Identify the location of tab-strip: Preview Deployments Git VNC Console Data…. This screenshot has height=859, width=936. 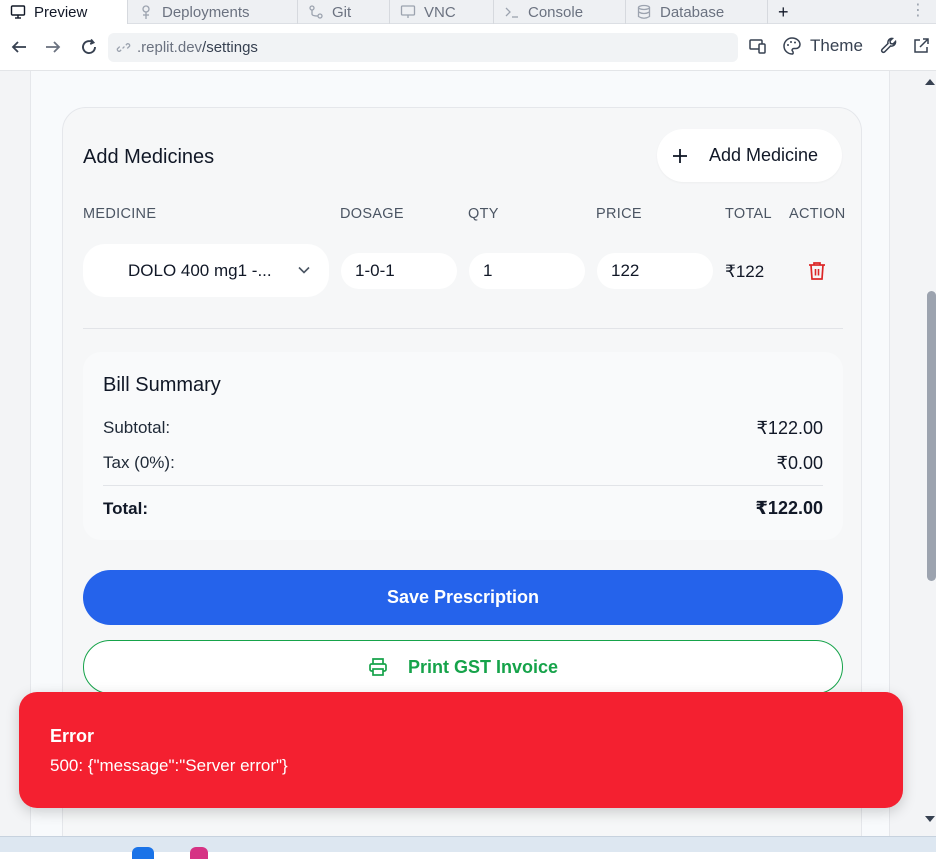
(468, 12).